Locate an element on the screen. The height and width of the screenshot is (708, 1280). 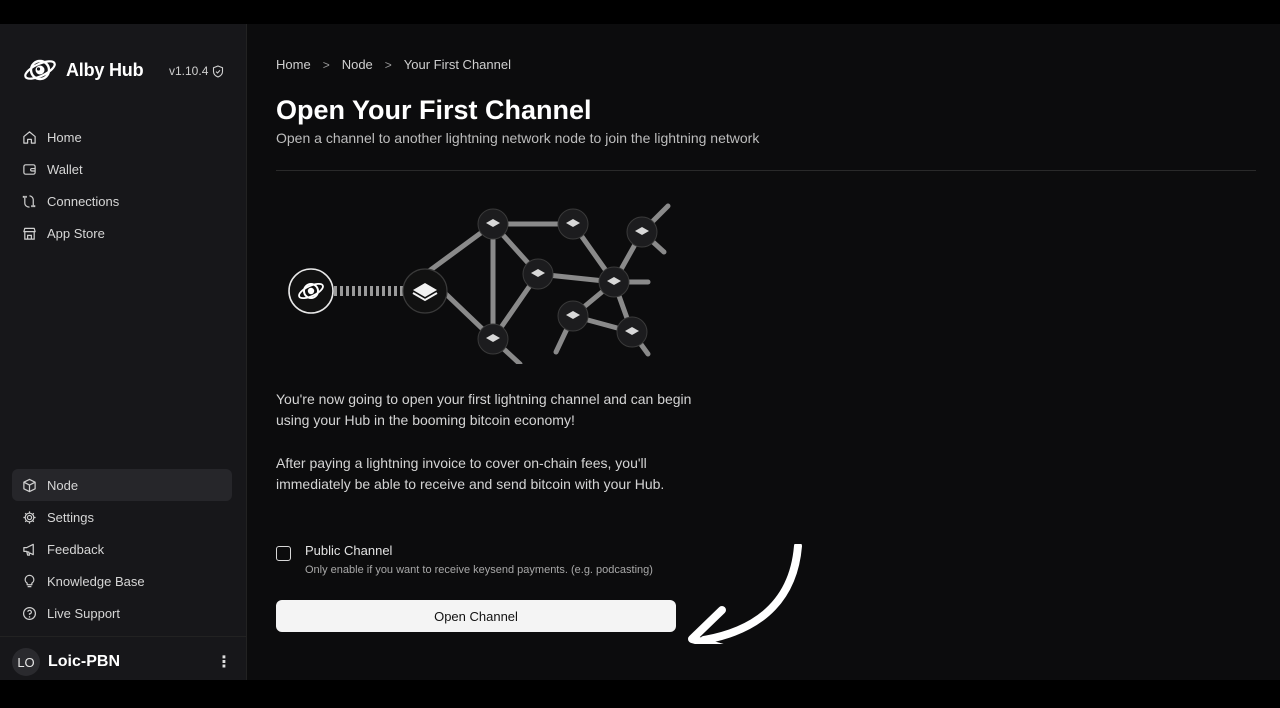
sidebar-item-label: App Store is located at coordinates (76, 233).